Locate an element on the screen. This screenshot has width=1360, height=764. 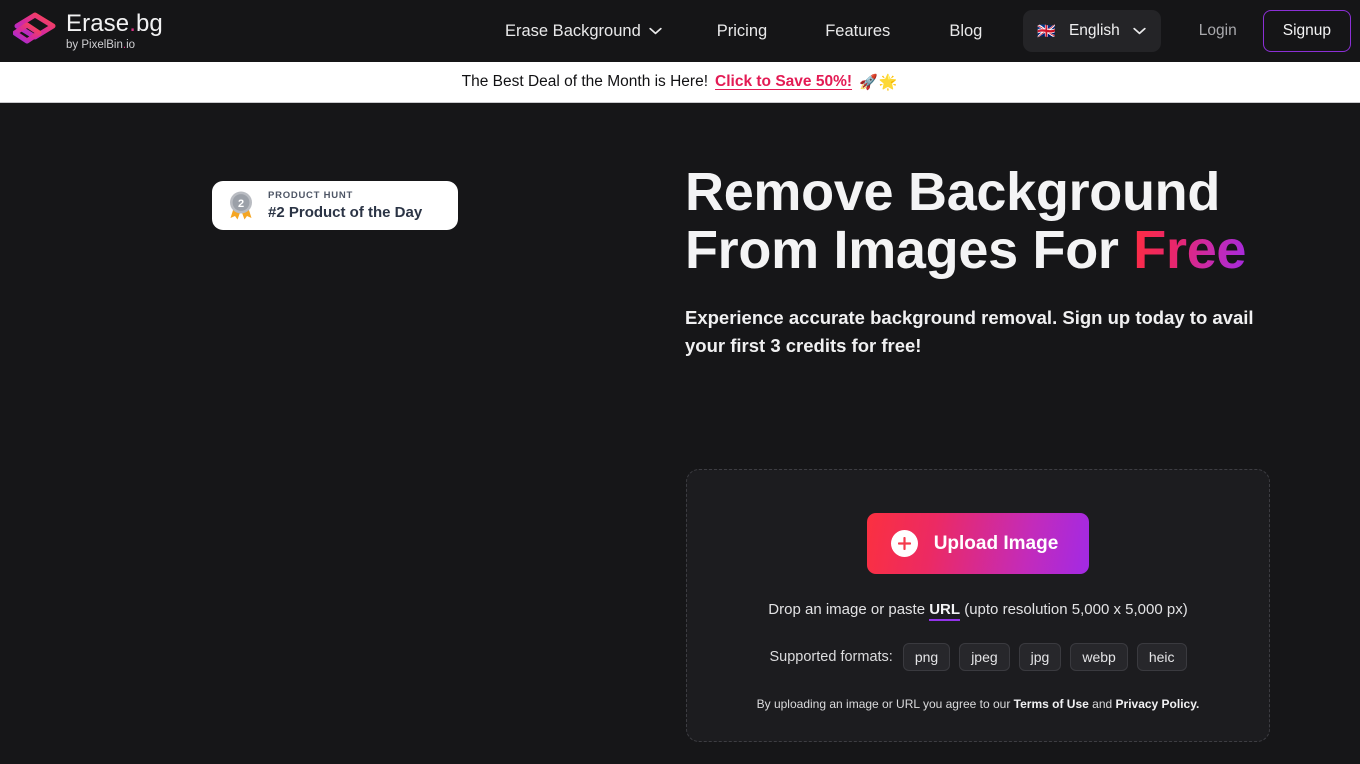
language-label: English is located at coordinates (1094, 30).